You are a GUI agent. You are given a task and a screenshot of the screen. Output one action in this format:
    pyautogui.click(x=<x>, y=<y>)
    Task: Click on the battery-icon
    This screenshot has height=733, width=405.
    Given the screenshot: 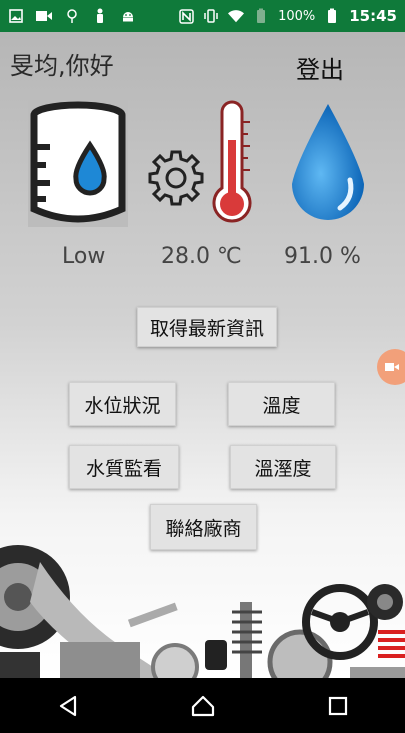 What is the action you would take?
    pyautogui.click(x=332, y=16)
    